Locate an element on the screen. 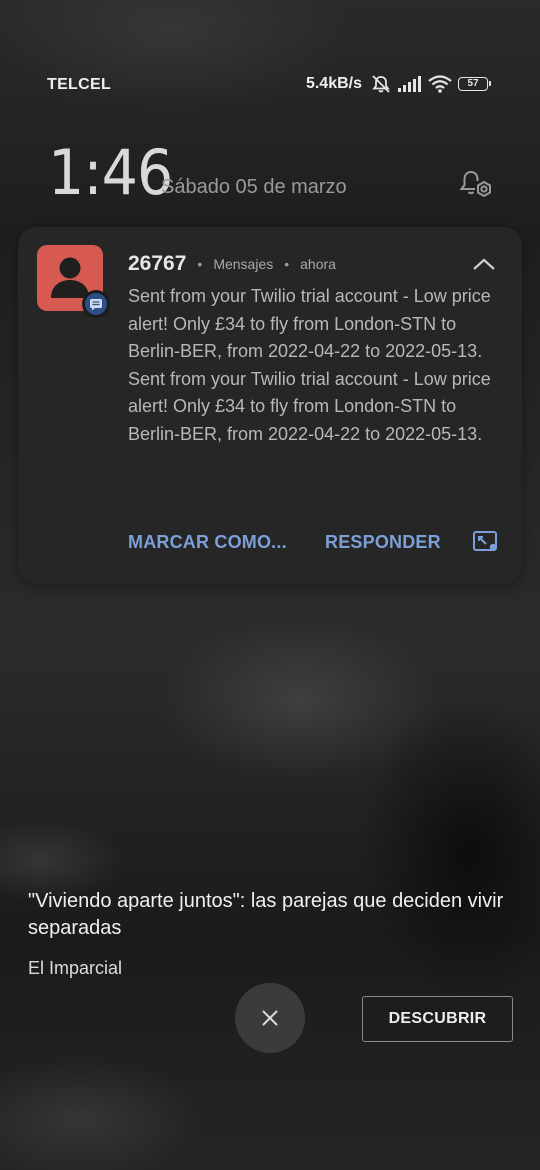  open-in-window-icon is located at coordinates (486, 544).